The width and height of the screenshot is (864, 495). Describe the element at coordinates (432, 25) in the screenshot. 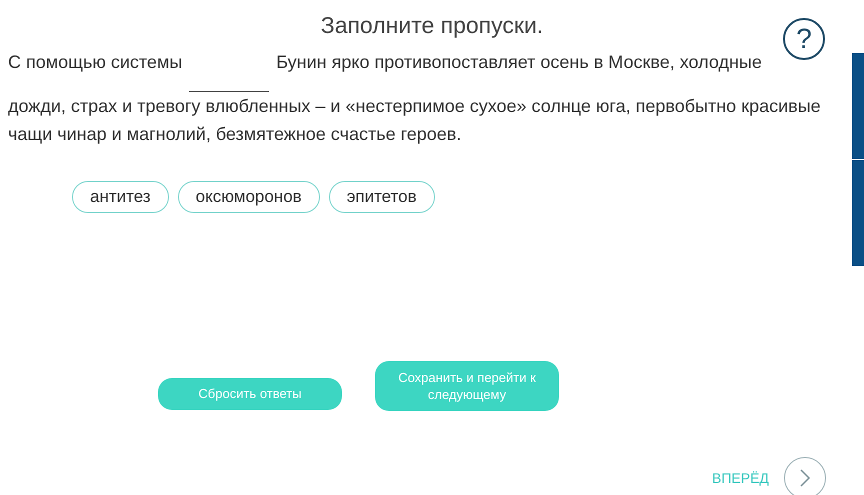

I see `page-title: Заполните пропуски.` at that location.